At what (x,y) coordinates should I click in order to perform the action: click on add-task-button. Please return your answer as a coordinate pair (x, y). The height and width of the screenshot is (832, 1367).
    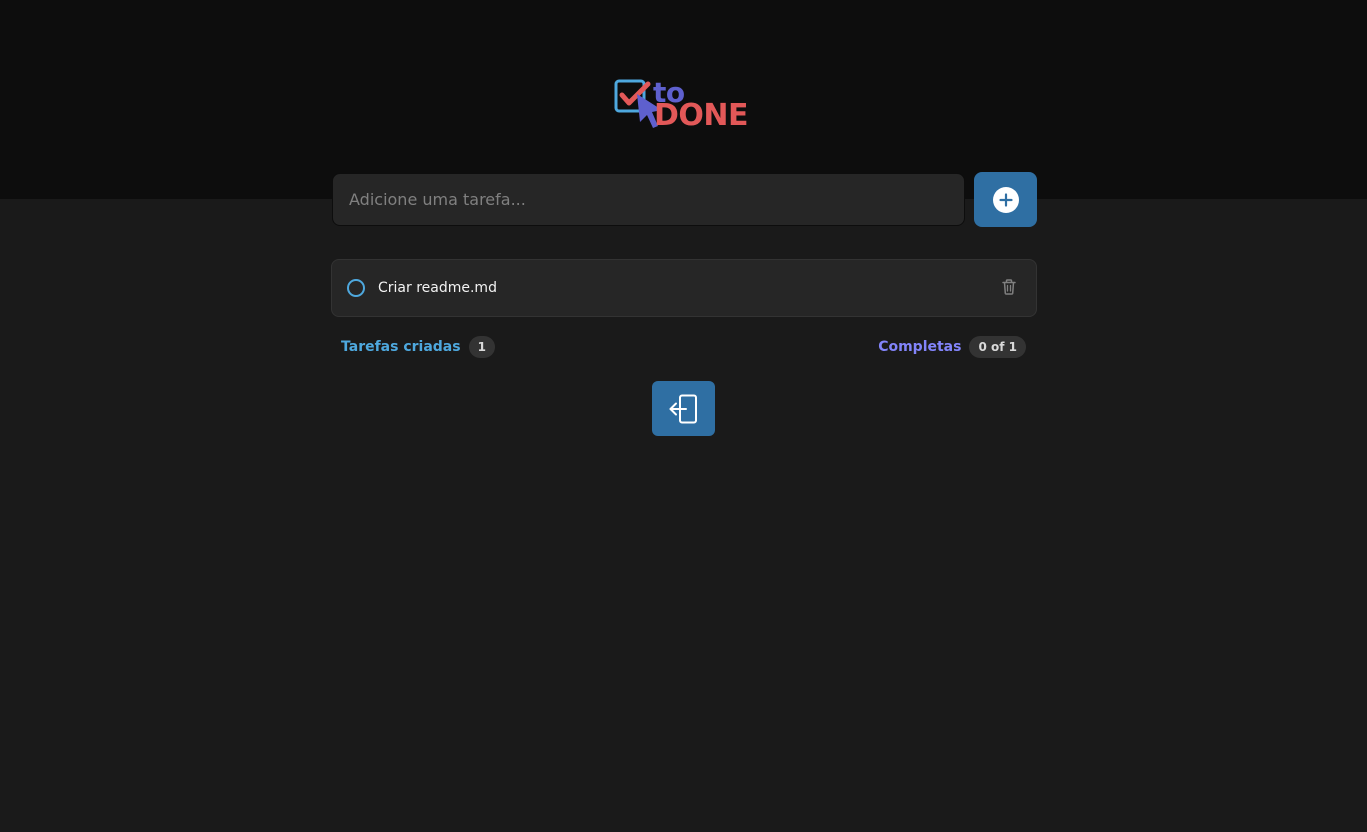
    Looking at the image, I should click on (1005, 199).